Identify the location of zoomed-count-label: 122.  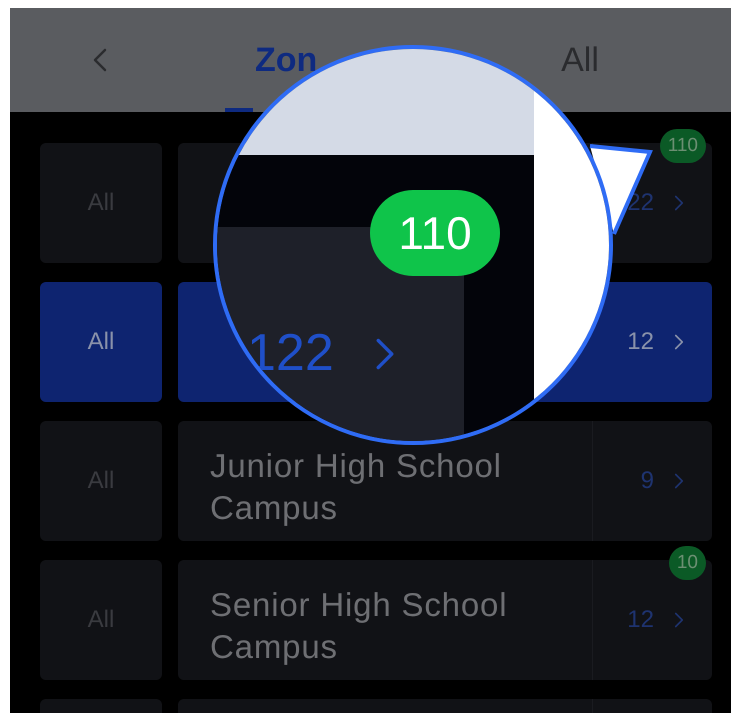
(290, 353).